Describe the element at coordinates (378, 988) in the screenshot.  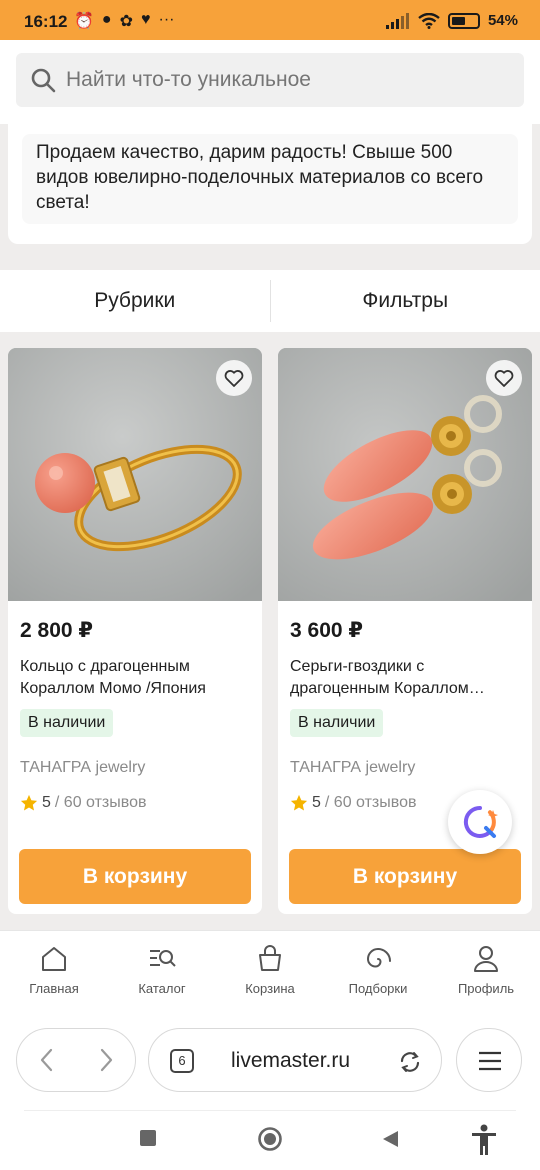
I see `nav-collections-label: Подборки` at that location.